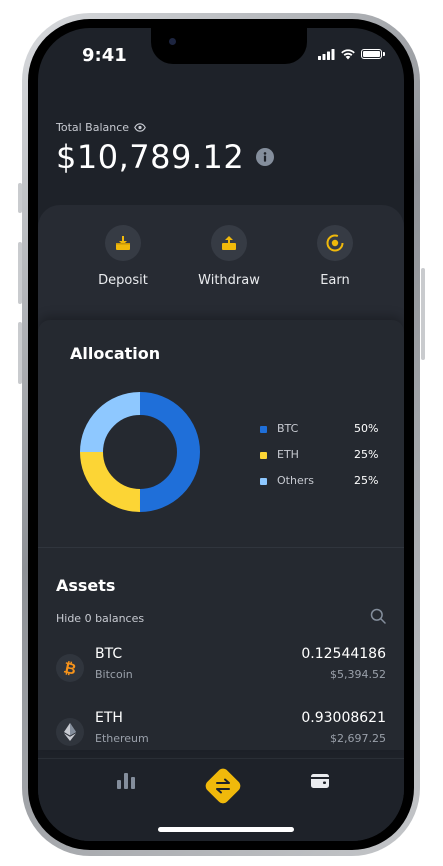  What do you see at coordinates (378, 616) in the screenshot?
I see `search-icon` at bounding box center [378, 616].